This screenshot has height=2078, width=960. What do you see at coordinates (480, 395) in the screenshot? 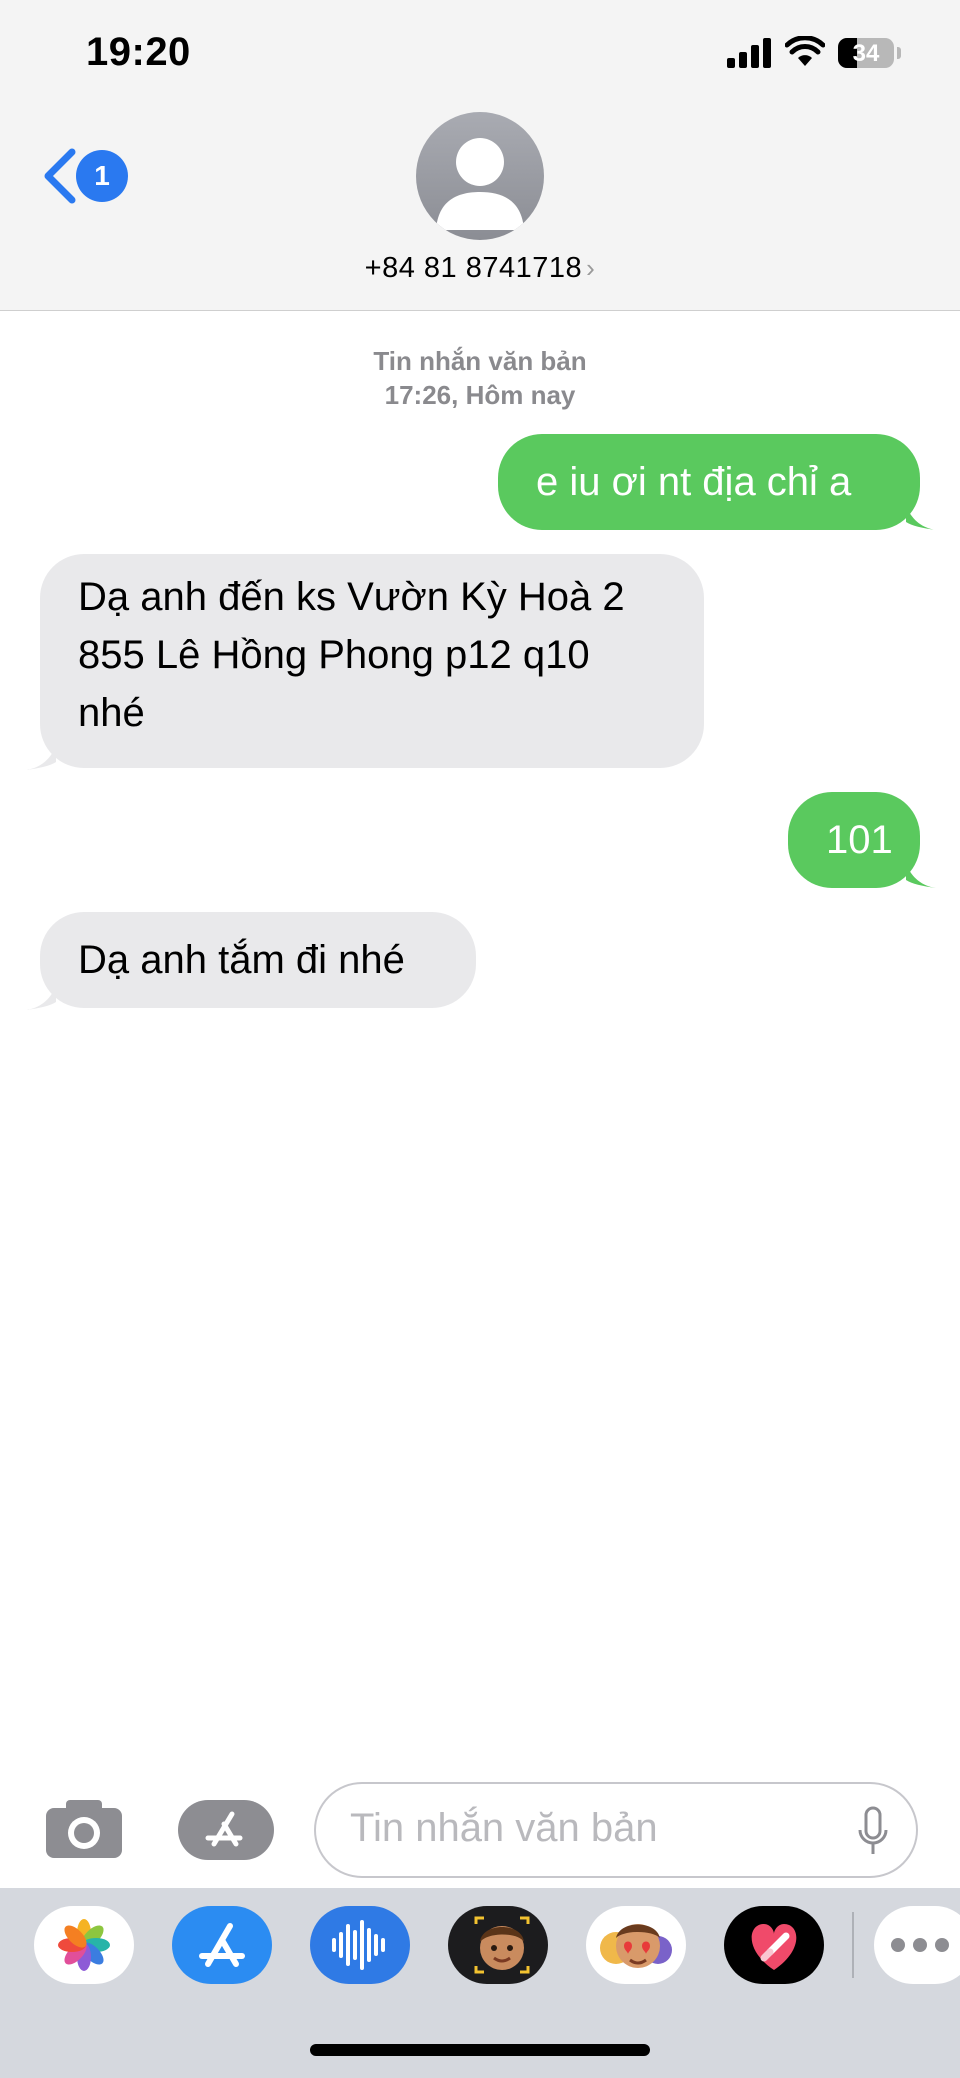
I see `message-time: 17:26, Hôm nay` at bounding box center [480, 395].